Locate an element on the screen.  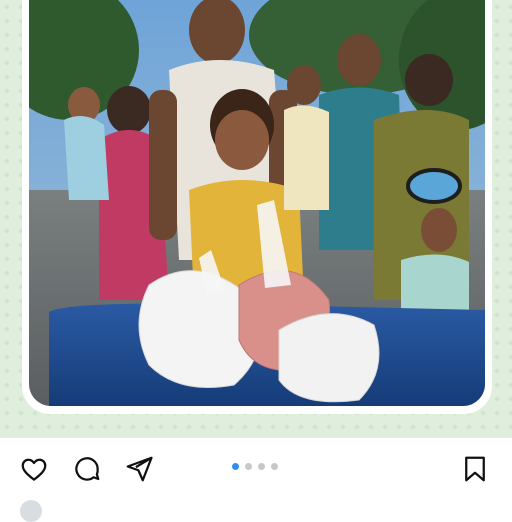
send-icon is located at coordinates (139, 469).